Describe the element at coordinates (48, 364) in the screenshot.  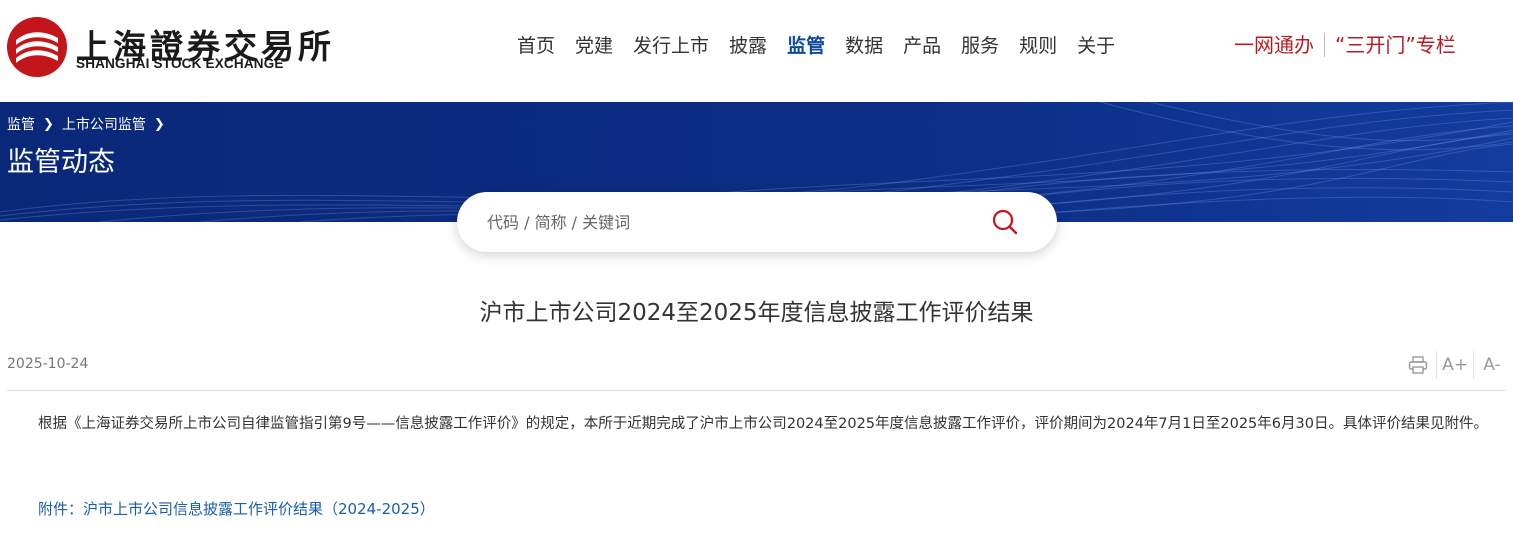
I see `article-date: 2025-10-24` at that location.